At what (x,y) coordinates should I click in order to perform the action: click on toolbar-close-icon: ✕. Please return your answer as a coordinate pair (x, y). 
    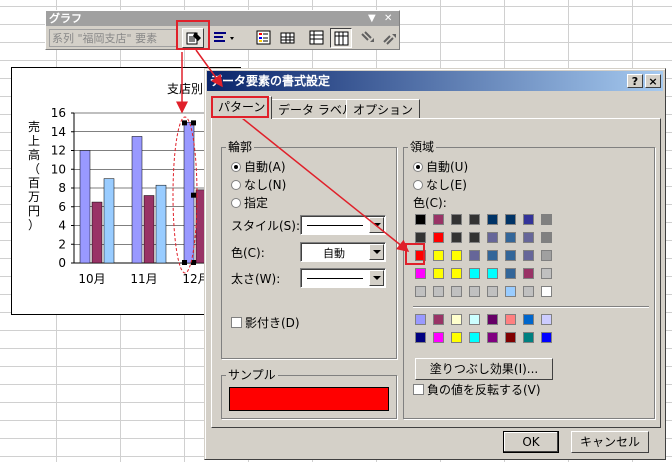
    Looking at the image, I should click on (388, 18).